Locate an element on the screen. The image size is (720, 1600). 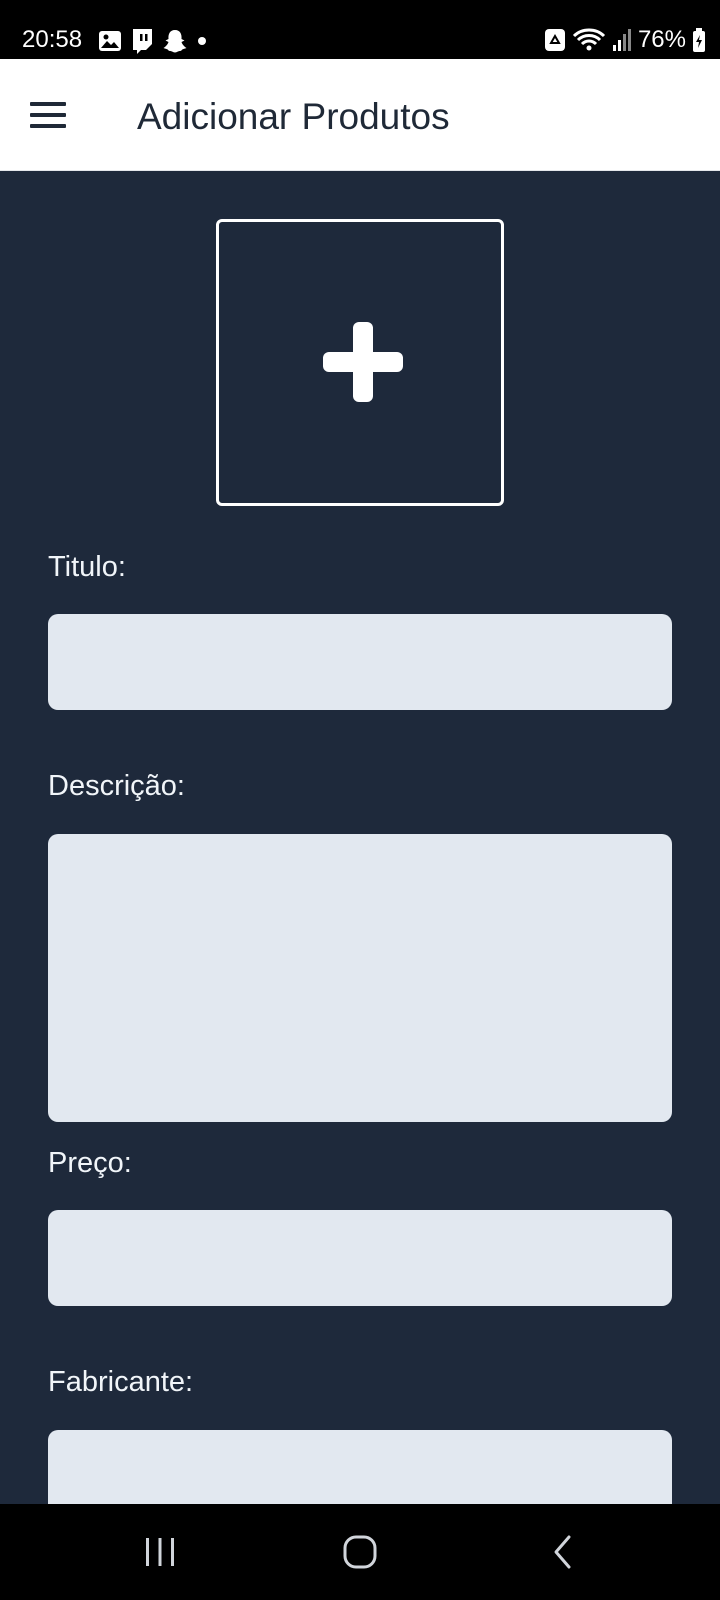
app-bar: Adicionar Produtos is located at coordinates (360, 115).